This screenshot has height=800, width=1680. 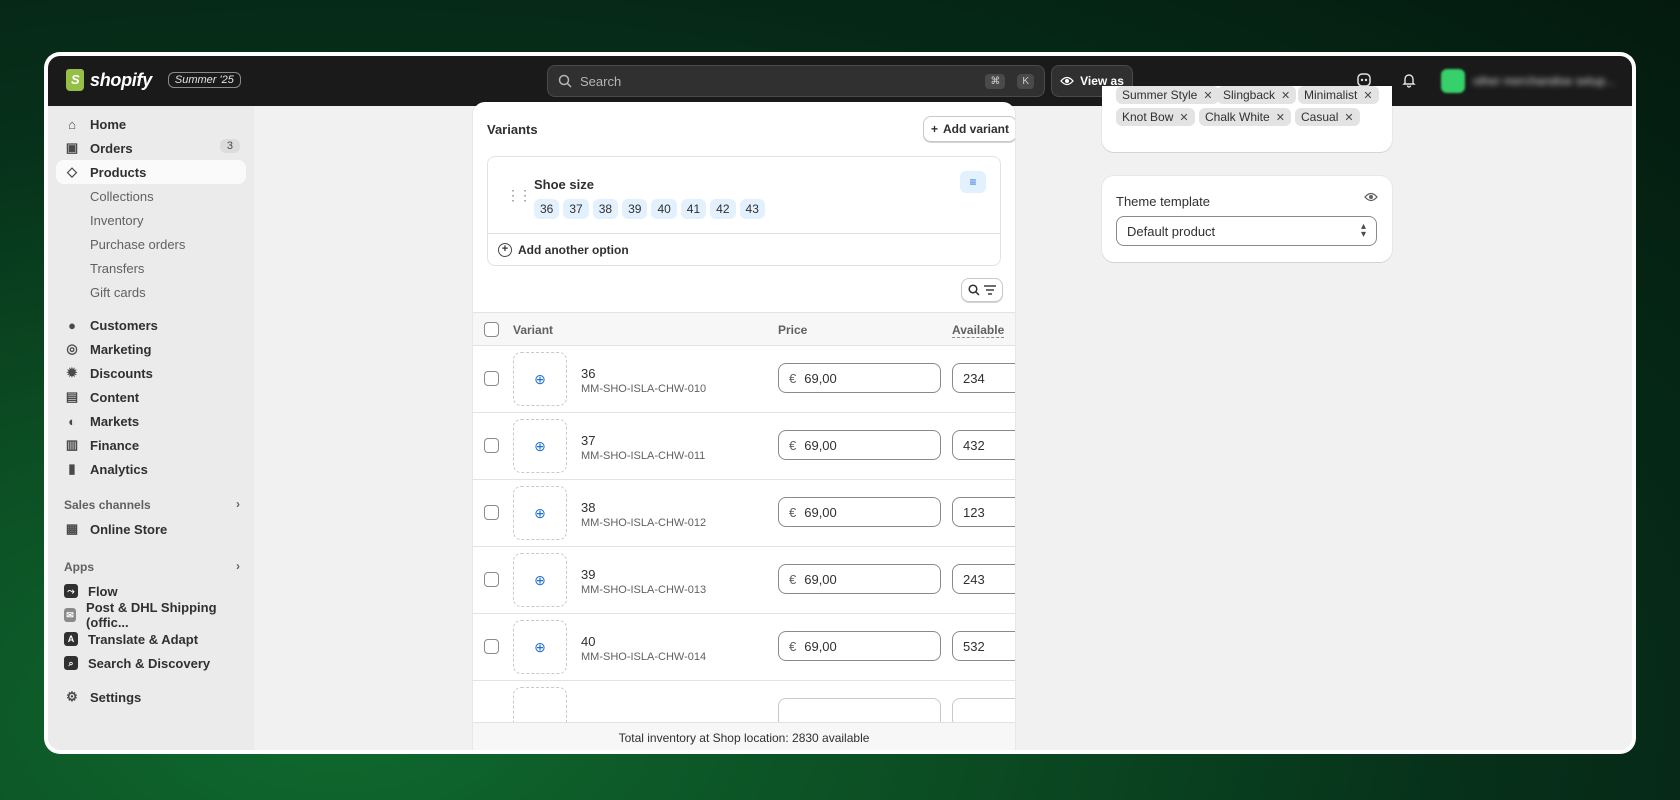 I want to click on sidebar-item-settings: ⚙ Settings, so click(x=151, y=697).